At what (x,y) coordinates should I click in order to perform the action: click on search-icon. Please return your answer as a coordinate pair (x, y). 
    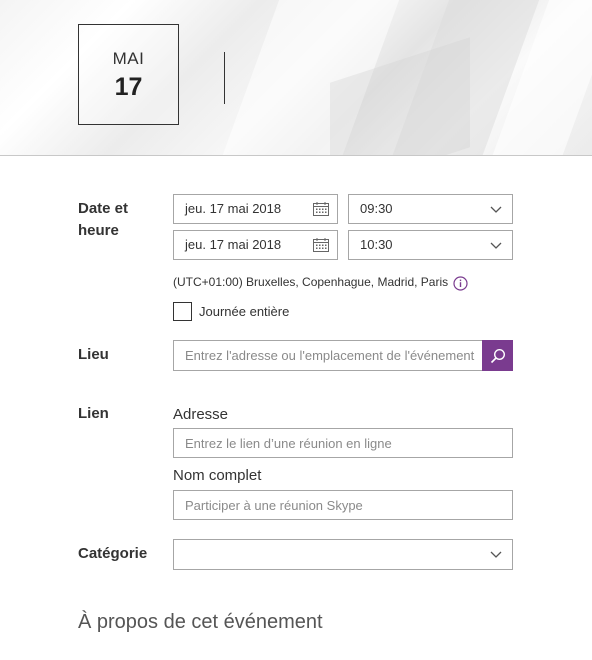
    Looking at the image, I should click on (498, 356).